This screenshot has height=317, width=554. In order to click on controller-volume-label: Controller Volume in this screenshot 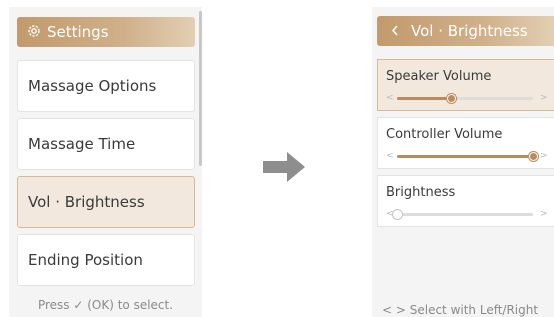, I will do `click(444, 134)`.